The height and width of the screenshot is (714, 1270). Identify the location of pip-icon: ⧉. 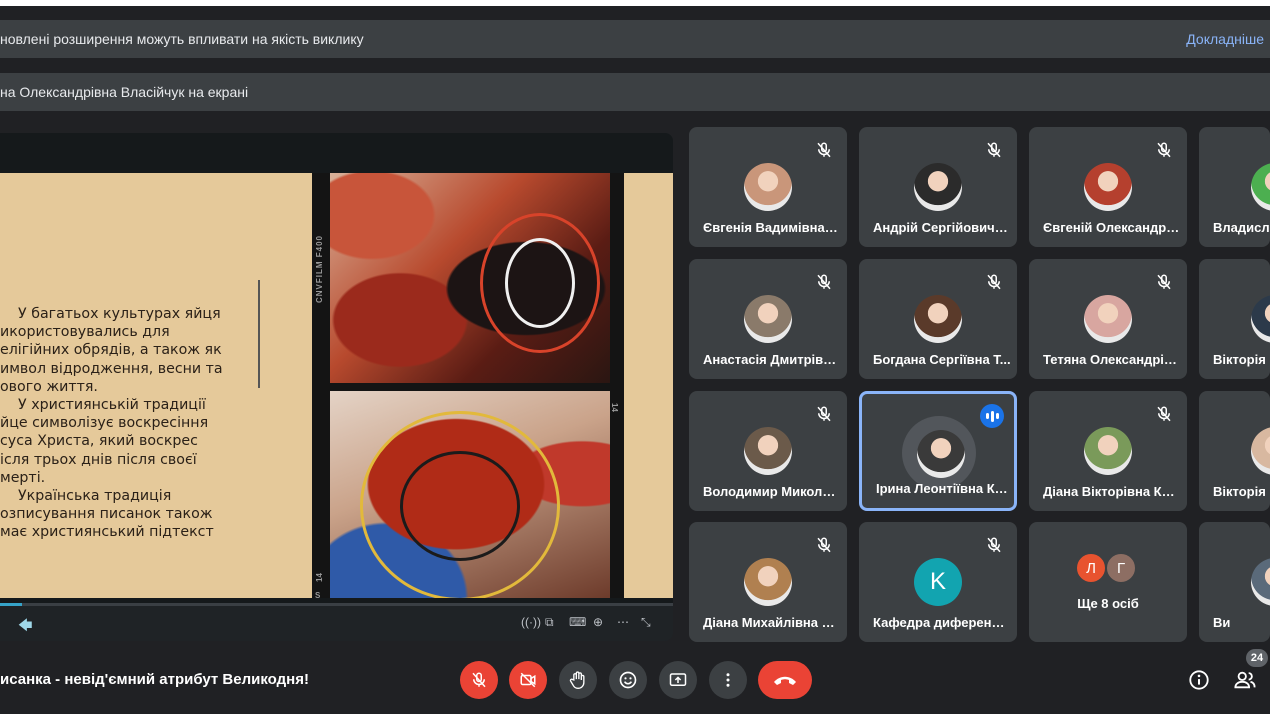
(549, 622).